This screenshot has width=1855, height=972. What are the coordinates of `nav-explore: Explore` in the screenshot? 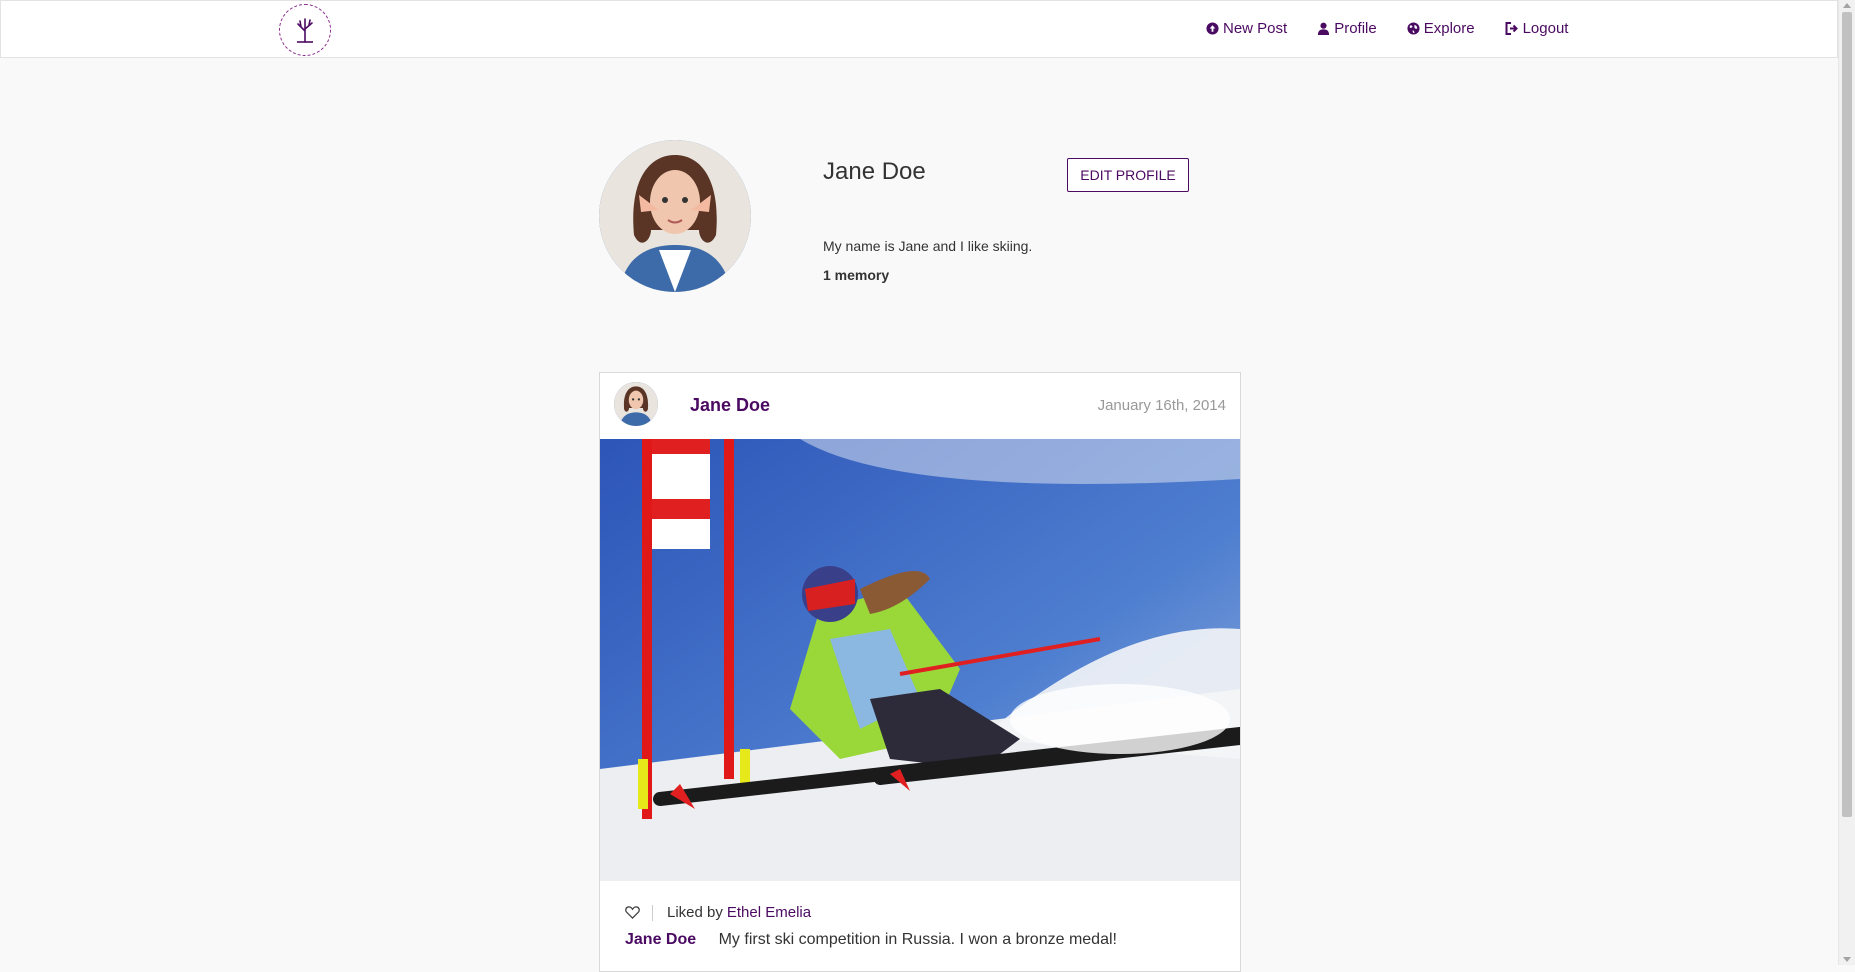 It's located at (1441, 28).